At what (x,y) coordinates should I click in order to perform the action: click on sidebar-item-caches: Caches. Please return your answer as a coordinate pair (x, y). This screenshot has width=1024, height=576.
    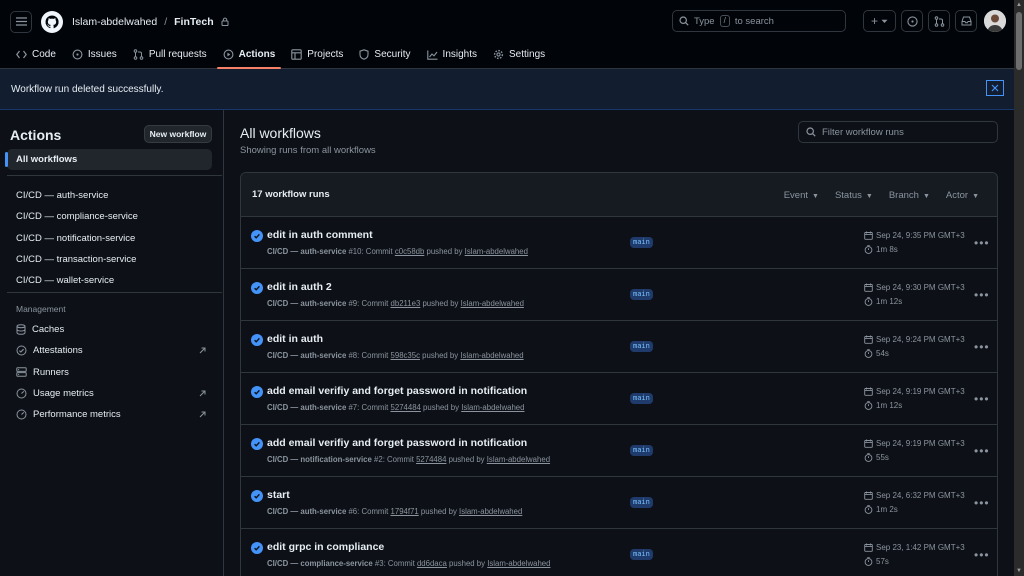
    Looking at the image, I should click on (114, 329).